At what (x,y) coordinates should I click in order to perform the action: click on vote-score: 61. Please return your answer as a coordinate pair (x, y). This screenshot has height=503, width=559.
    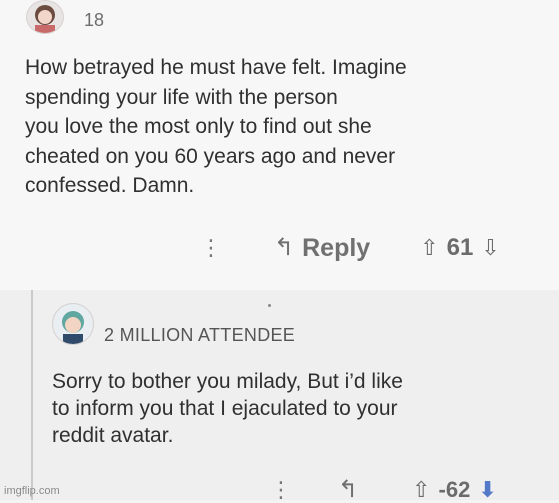
    Looking at the image, I should click on (460, 247).